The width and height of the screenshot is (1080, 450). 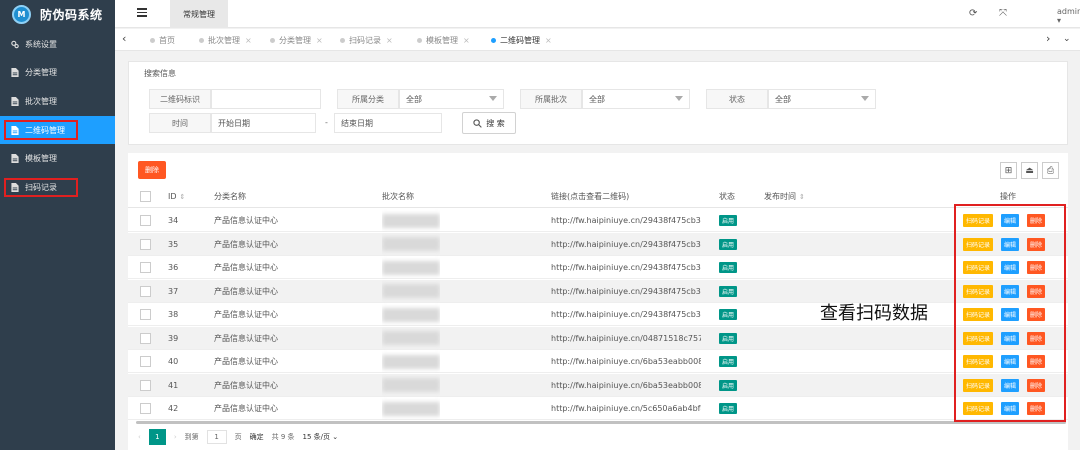 I want to click on prev-page-button: ‹, so click(x=139, y=437).